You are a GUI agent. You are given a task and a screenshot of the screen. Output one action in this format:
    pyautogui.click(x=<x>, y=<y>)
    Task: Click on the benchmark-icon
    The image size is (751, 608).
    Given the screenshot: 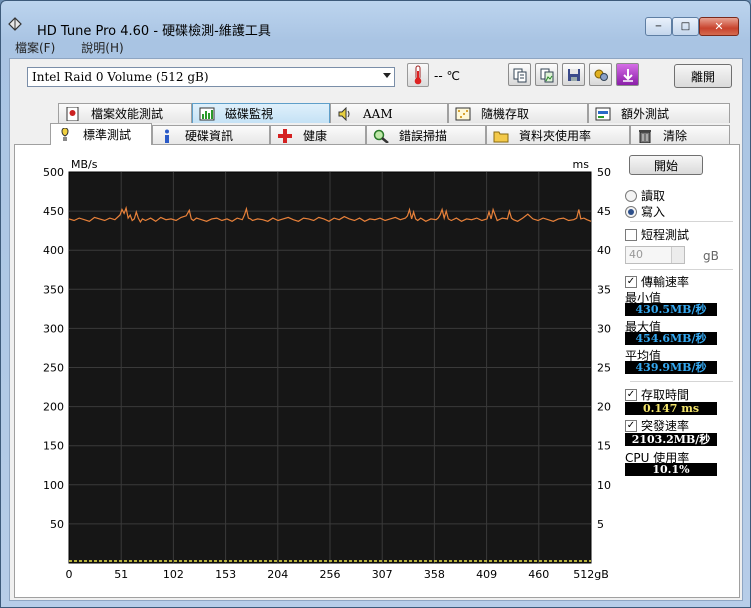 What is the action you would take?
    pyautogui.click(x=65, y=134)
    